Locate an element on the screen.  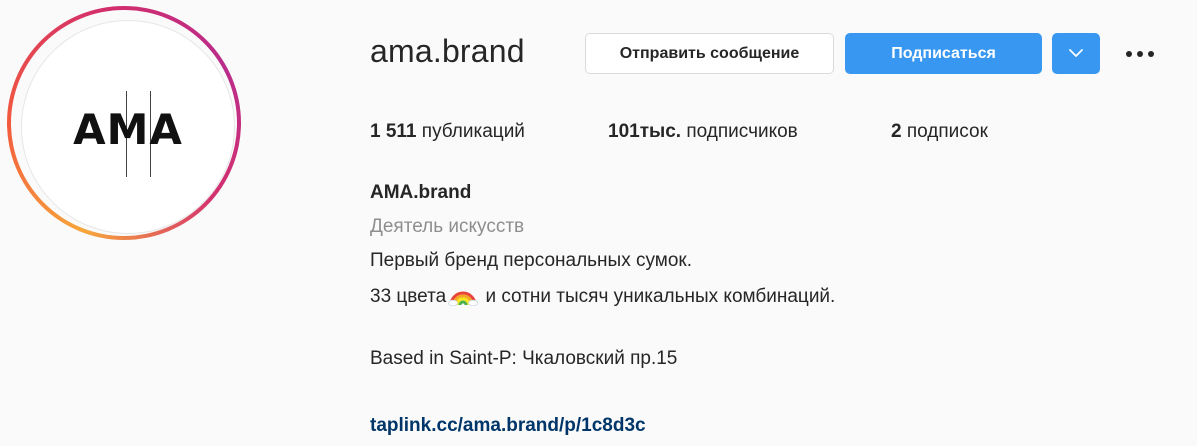
bio-line: Based in Saint-P: Чкаловский пр.15 is located at coordinates (524, 358).